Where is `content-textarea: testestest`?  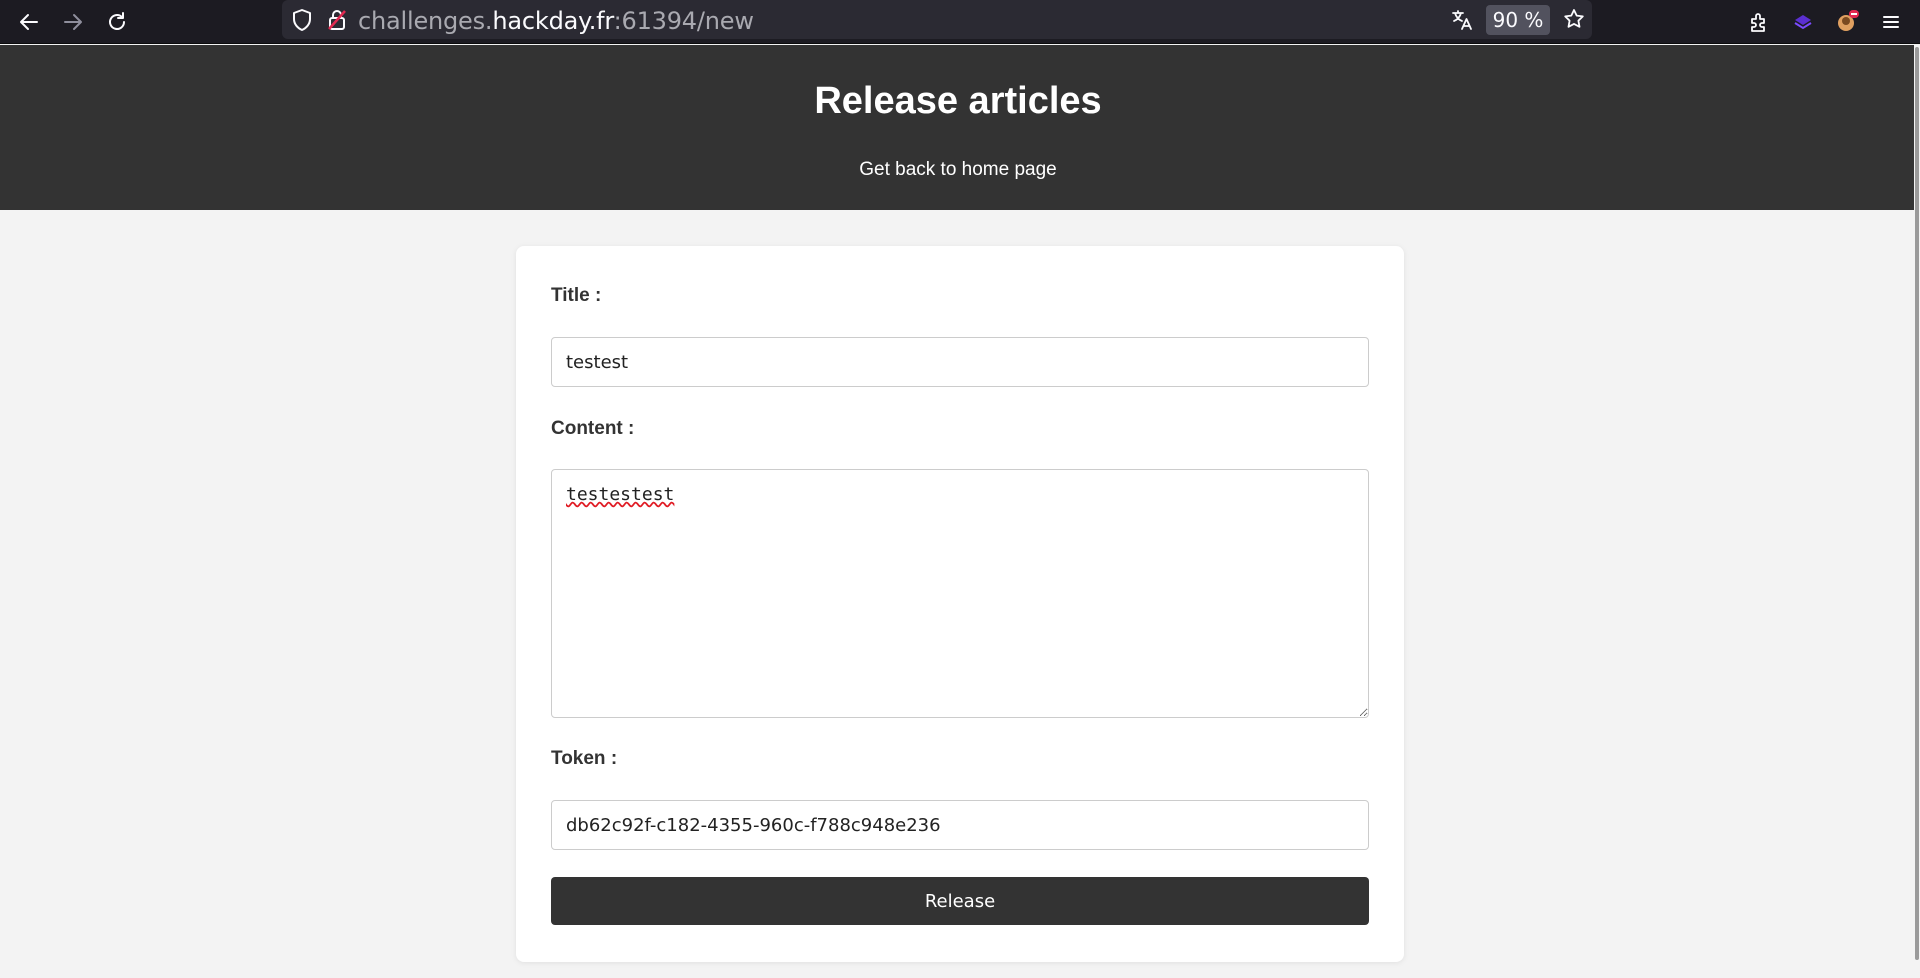
content-textarea: testestest is located at coordinates (960, 593).